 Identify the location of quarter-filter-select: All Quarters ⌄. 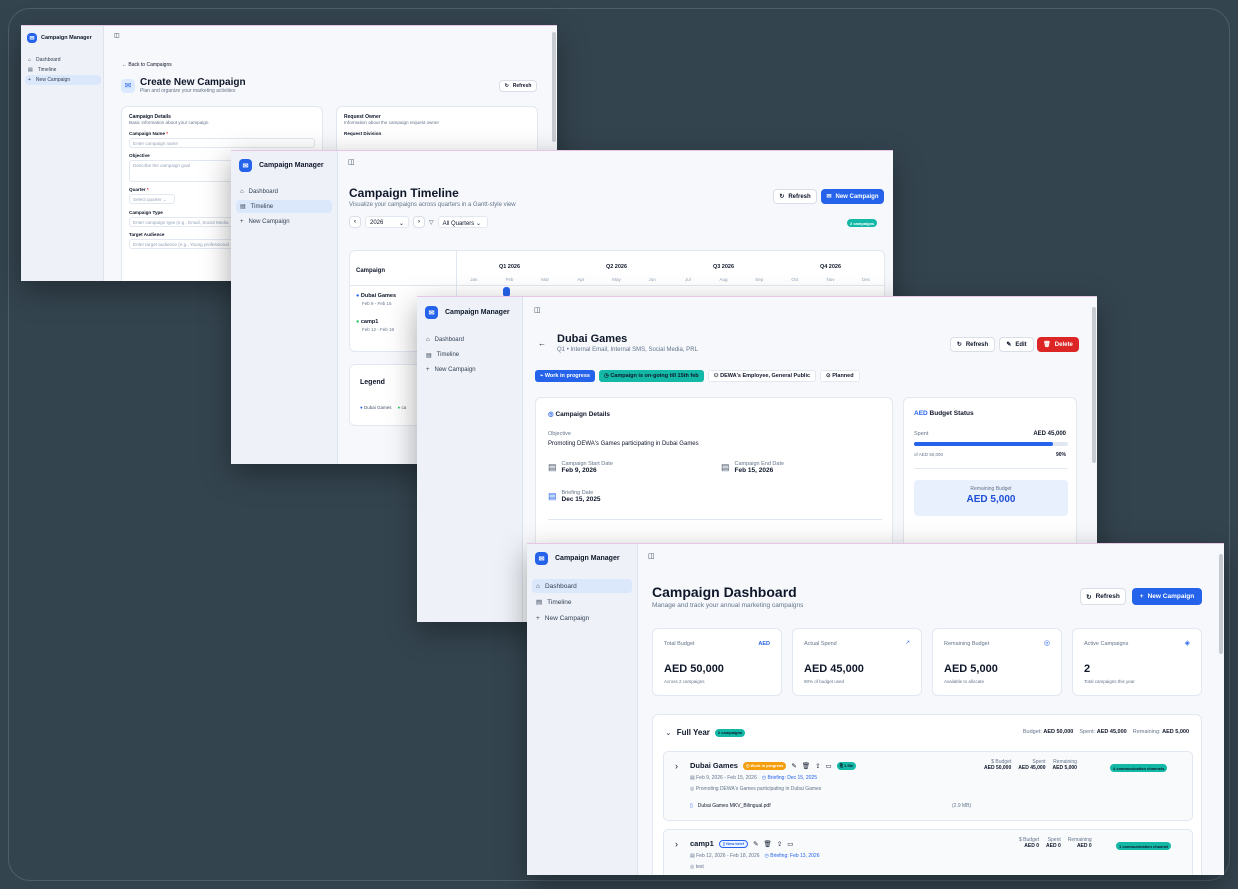
(462, 222).